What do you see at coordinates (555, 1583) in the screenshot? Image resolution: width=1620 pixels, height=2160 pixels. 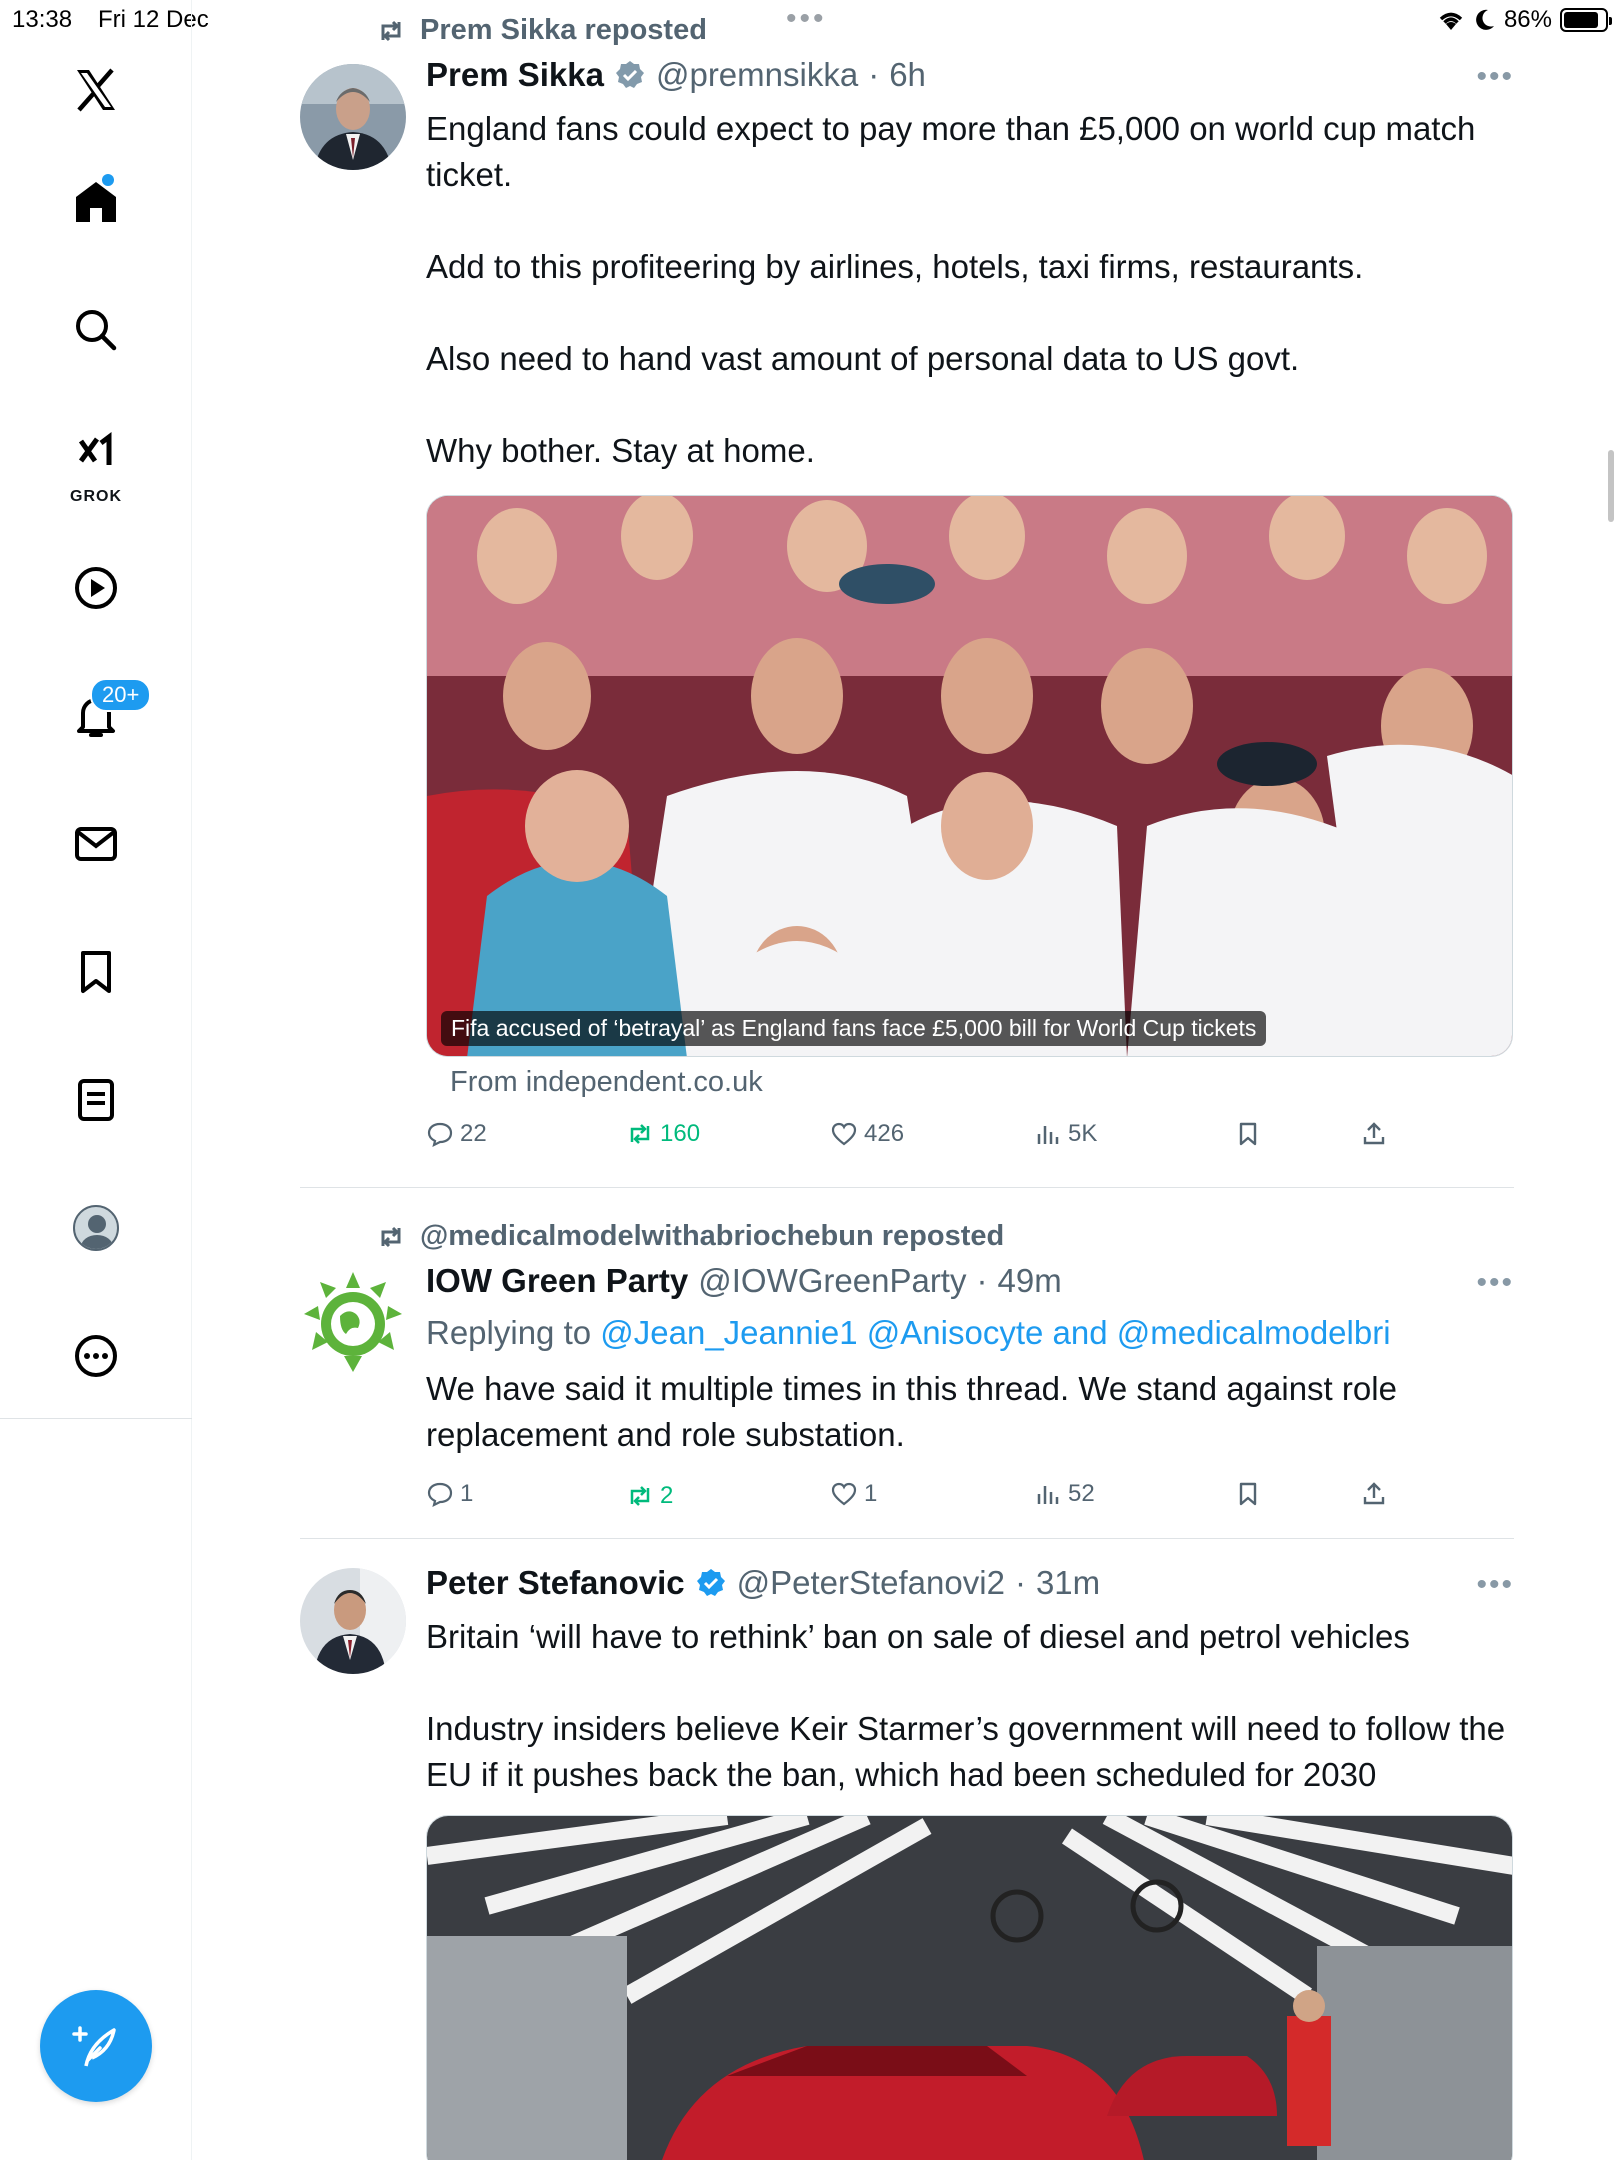 I see `author-name: Peter Stefanovic` at bounding box center [555, 1583].